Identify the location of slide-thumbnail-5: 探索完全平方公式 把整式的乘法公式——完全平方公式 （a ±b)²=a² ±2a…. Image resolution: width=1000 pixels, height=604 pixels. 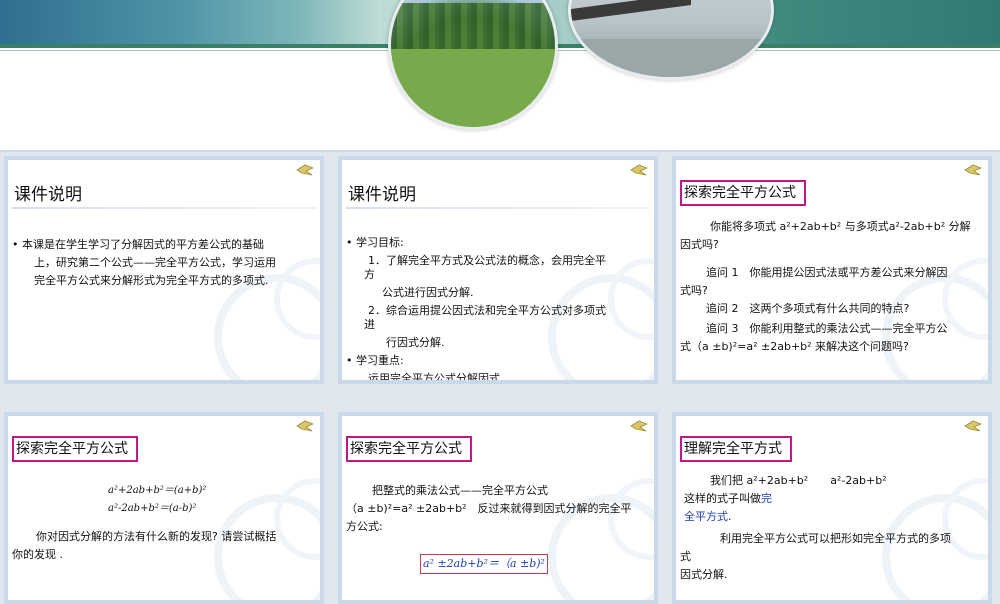
(498, 508).